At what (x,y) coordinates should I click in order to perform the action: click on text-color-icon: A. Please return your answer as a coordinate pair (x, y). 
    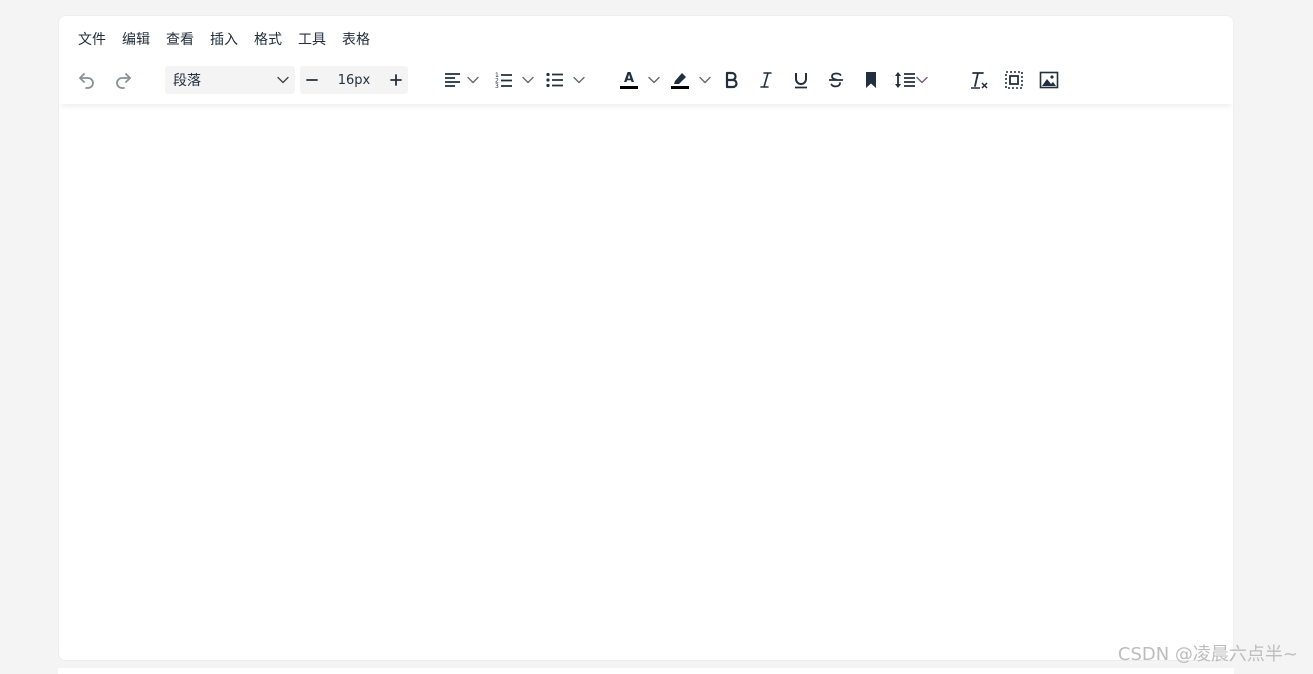
    Looking at the image, I should click on (629, 80).